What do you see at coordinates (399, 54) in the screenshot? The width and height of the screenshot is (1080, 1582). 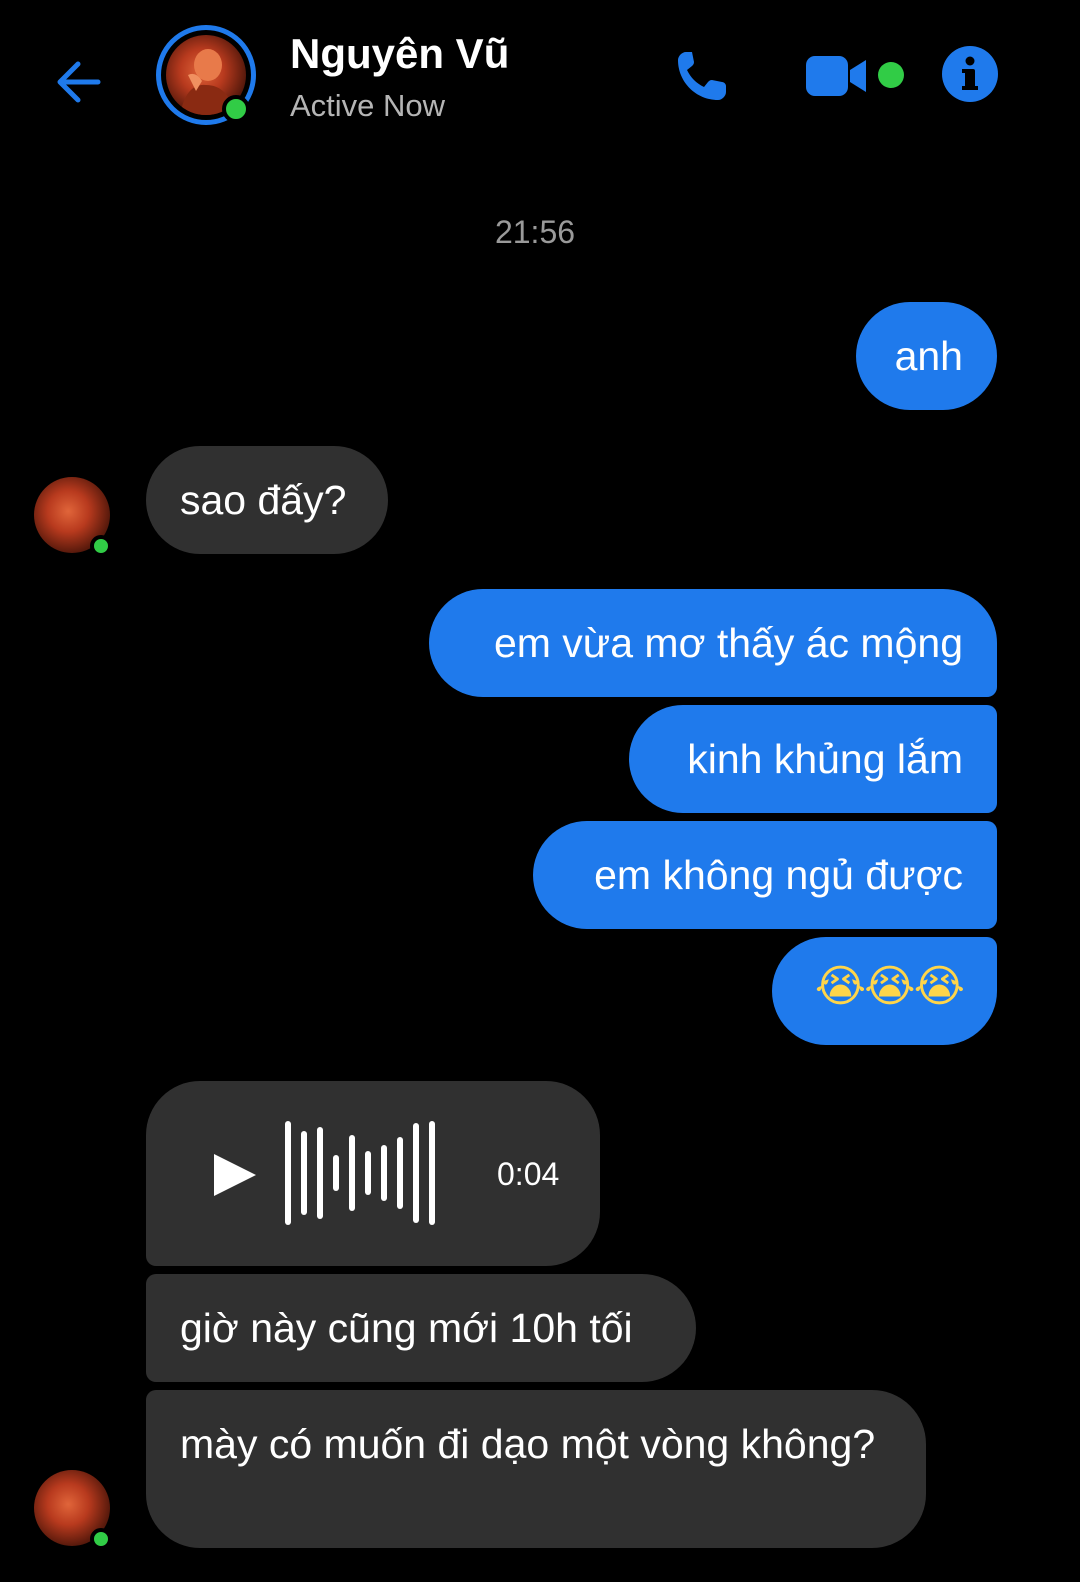 I see `contact-name: Nguyên Vũ` at bounding box center [399, 54].